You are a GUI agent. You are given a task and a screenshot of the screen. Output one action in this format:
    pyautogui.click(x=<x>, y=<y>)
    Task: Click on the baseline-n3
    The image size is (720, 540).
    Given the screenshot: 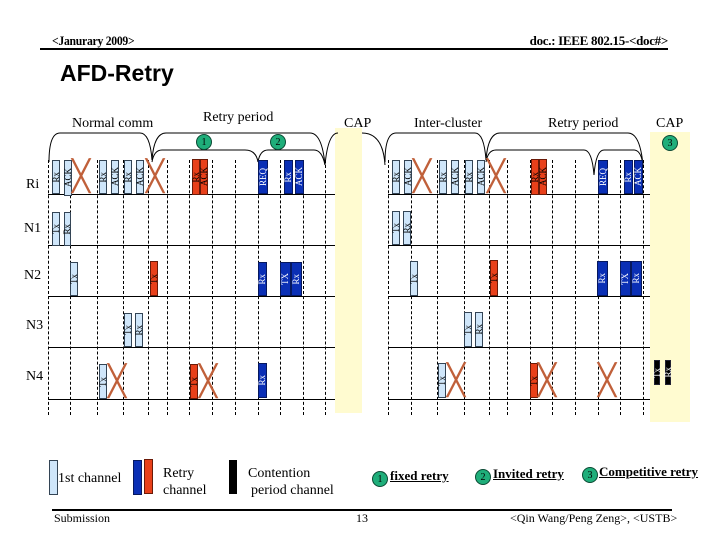 What is the action you would take?
    pyautogui.click(x=191, y=347)
    